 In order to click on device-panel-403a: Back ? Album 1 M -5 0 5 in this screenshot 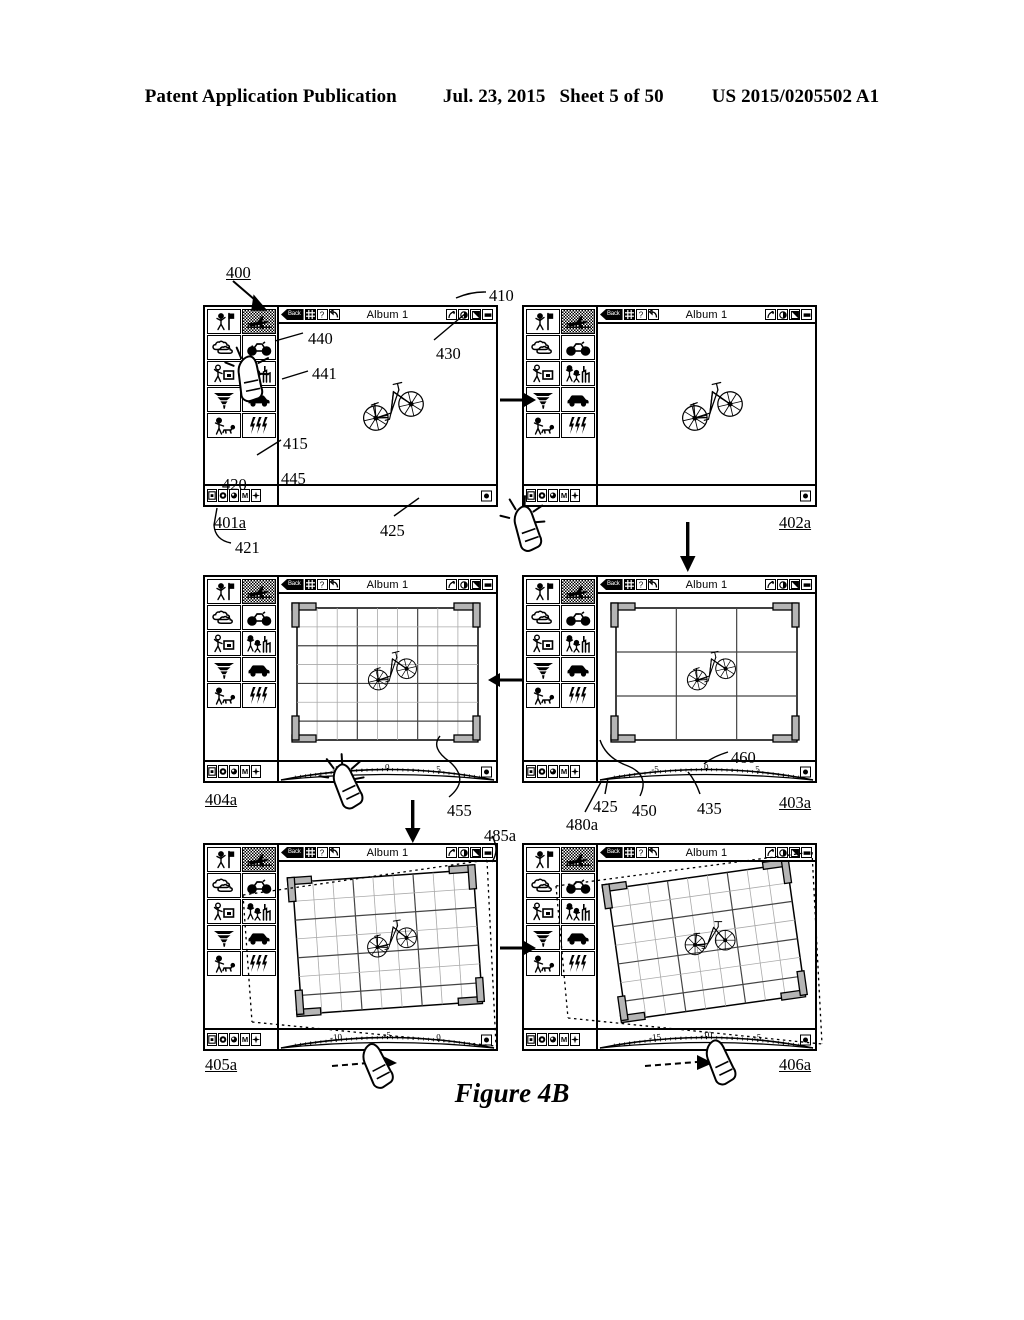, I will do `click(669, 679)`.